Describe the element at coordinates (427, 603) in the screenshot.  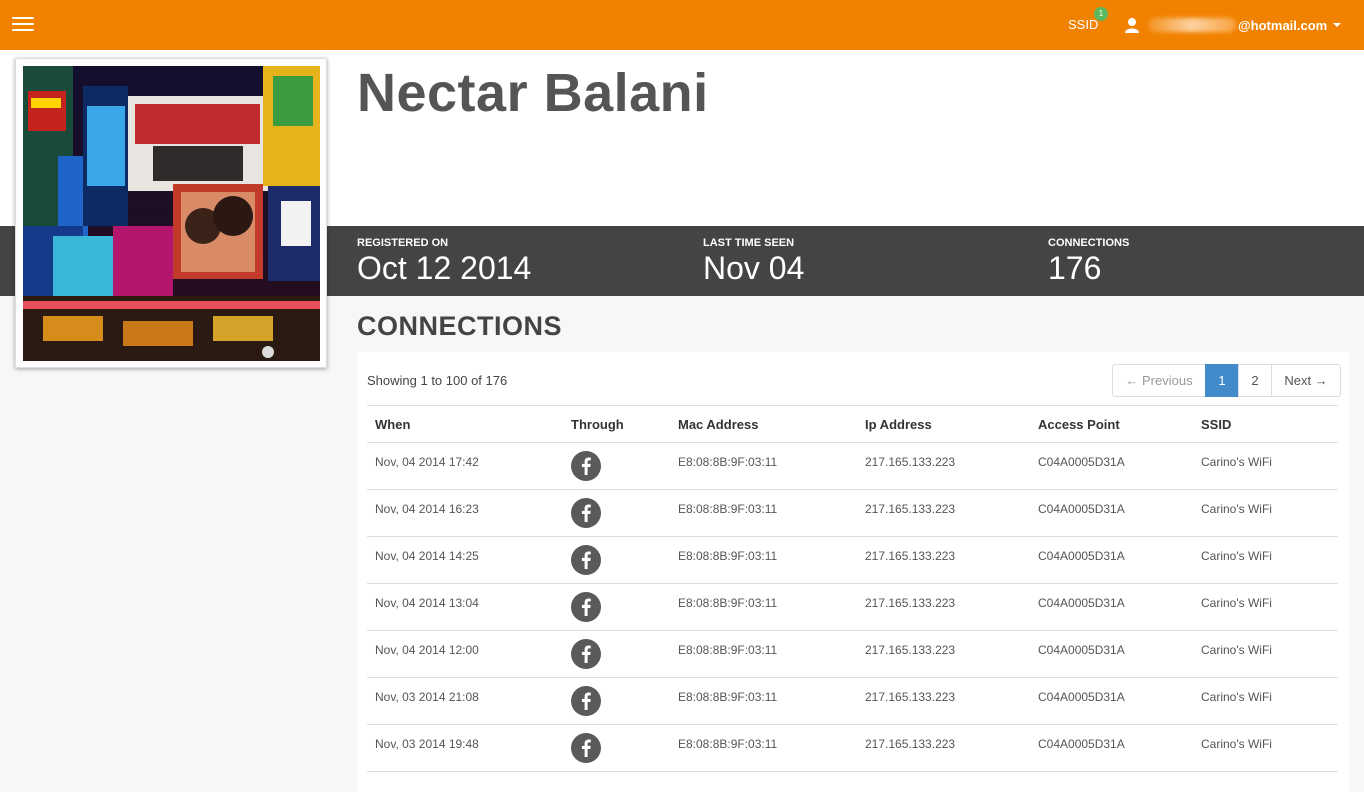
I see `cell-when-text: Nov, 04 2014 13:04` at that location.